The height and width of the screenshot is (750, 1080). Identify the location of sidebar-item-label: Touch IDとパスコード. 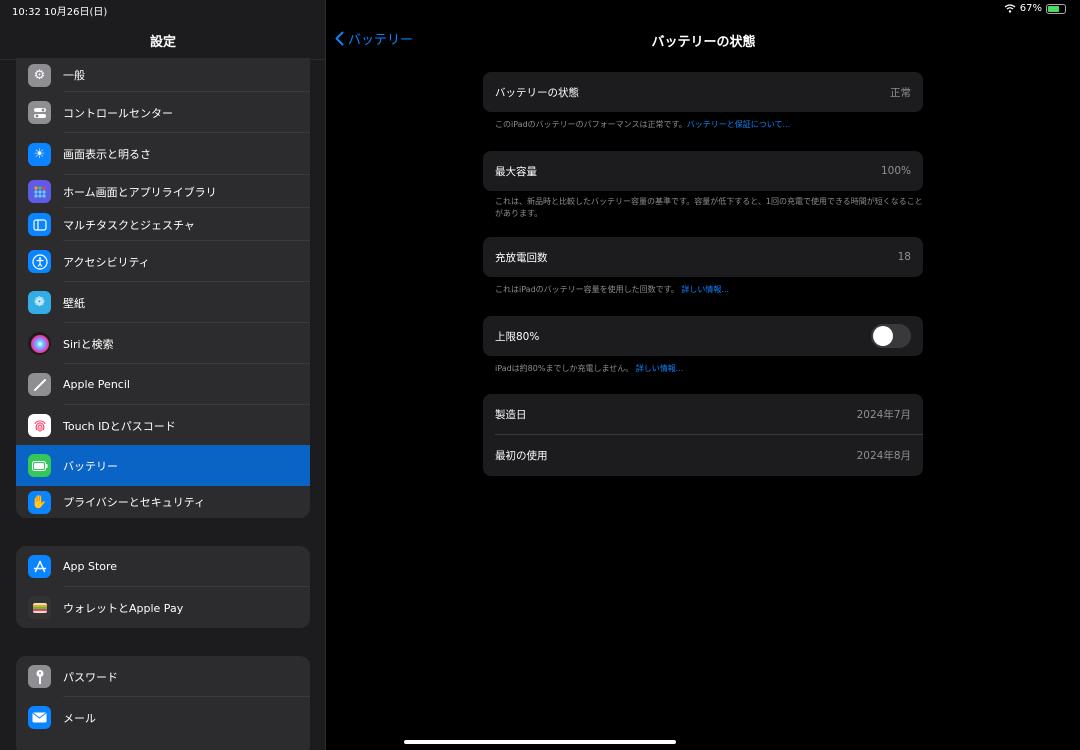
(119, 426).